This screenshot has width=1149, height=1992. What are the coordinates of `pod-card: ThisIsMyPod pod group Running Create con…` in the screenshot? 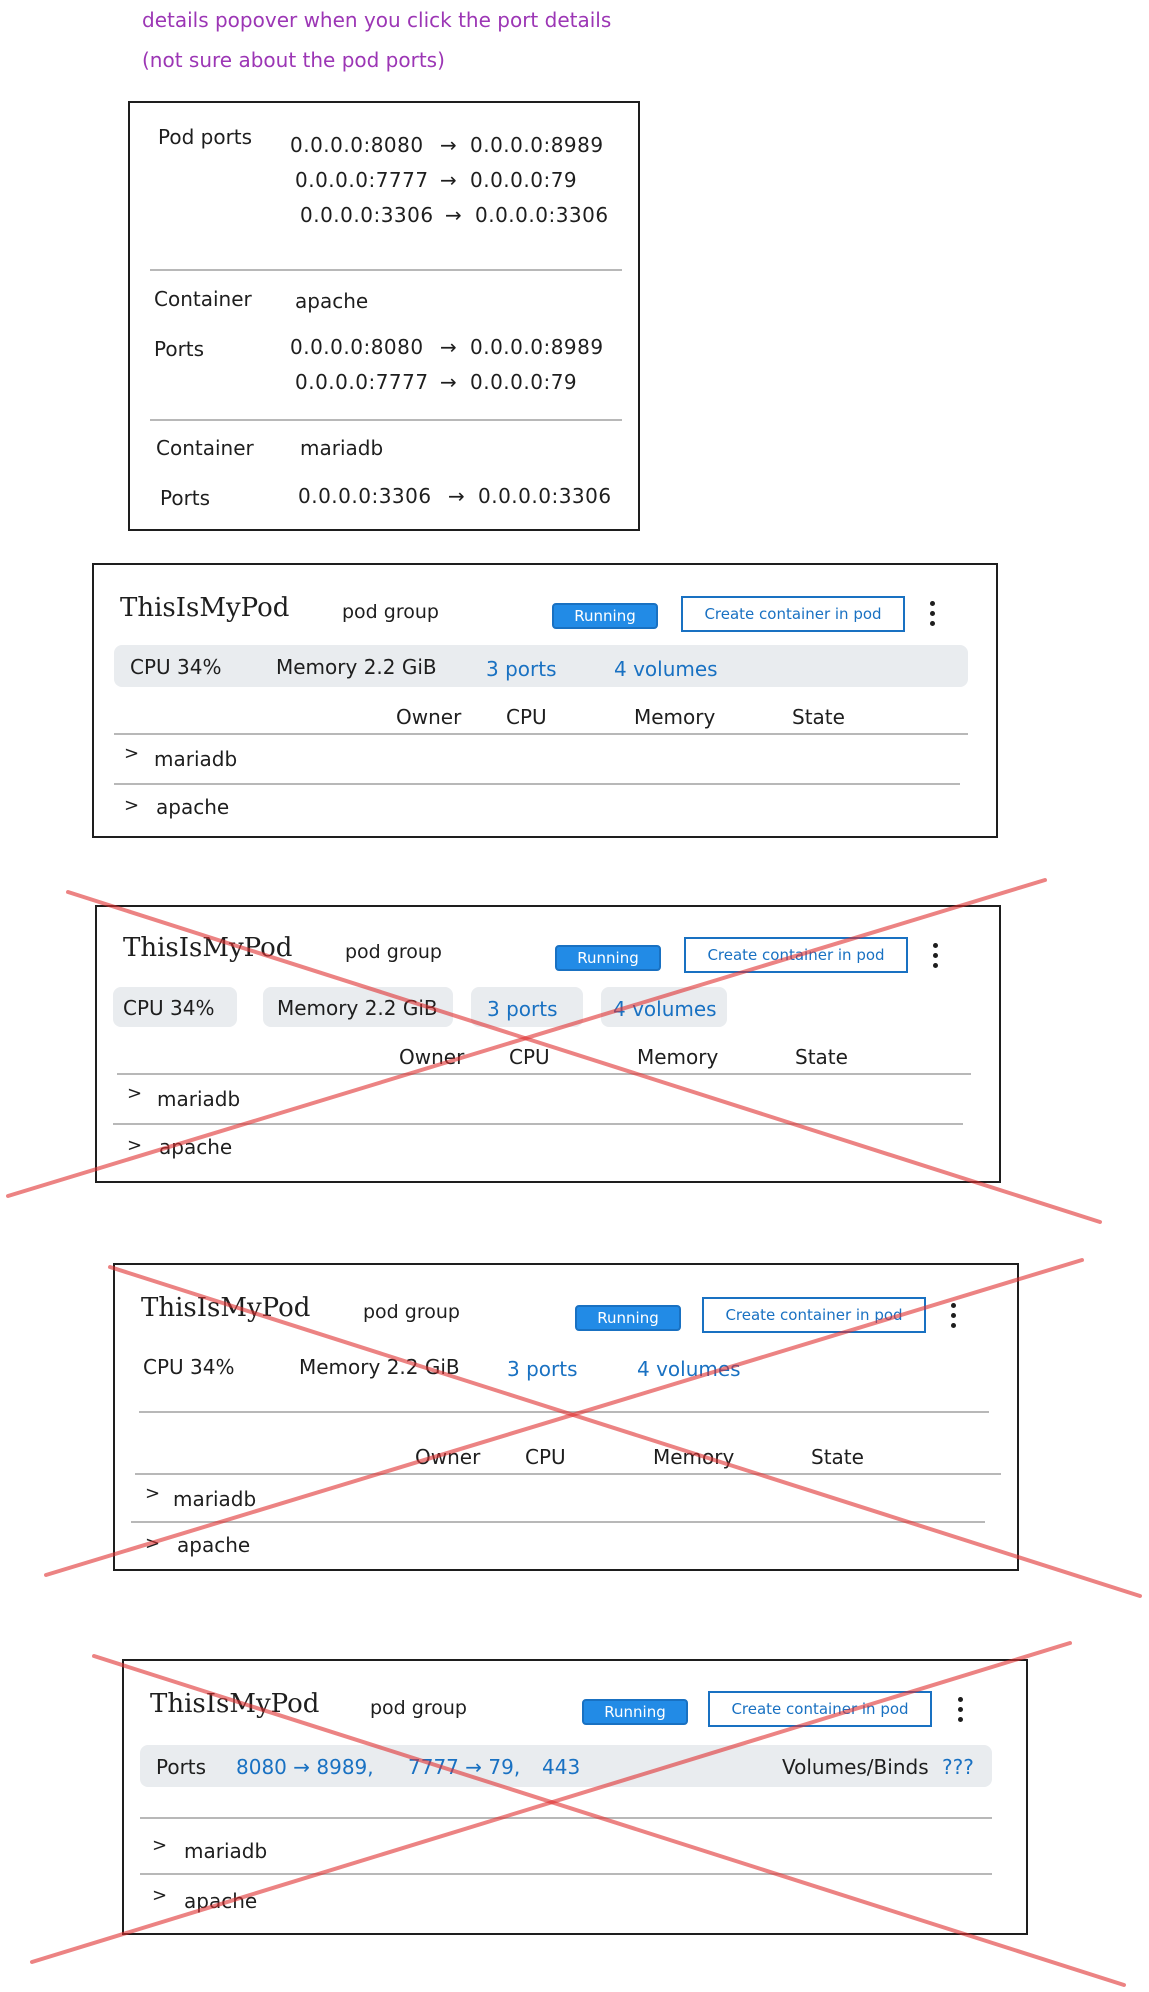 It's located at (545, 700).